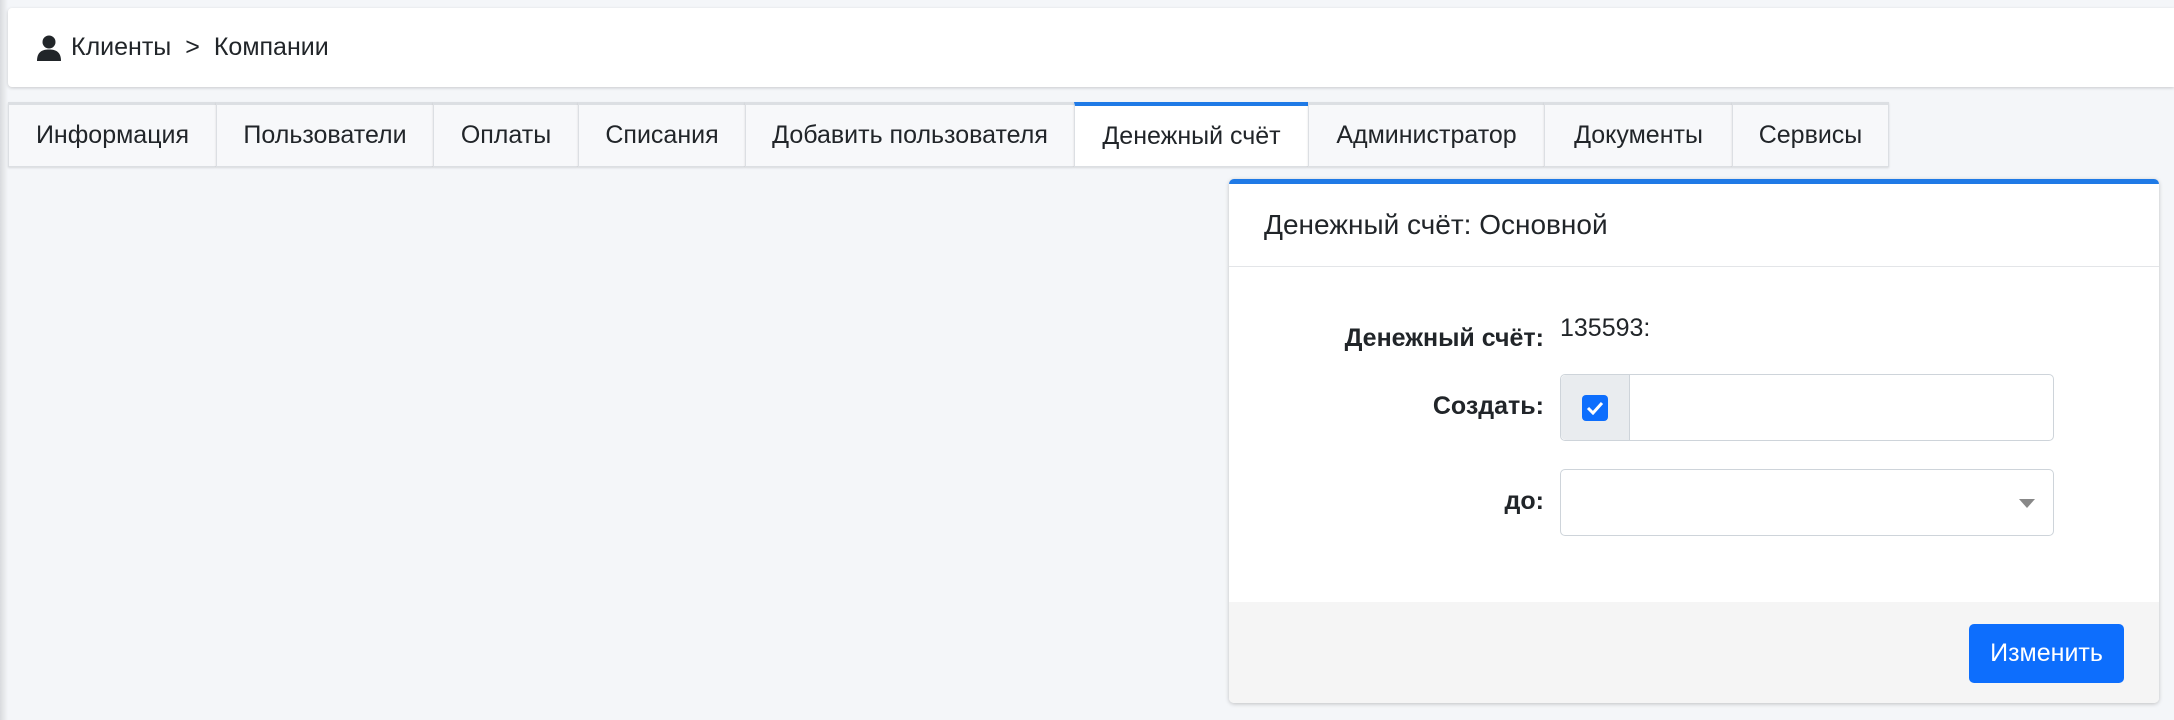 This screenshot has height=720, width=2174. I want to click on tab-payments: Оплаты, so click(505, 134).